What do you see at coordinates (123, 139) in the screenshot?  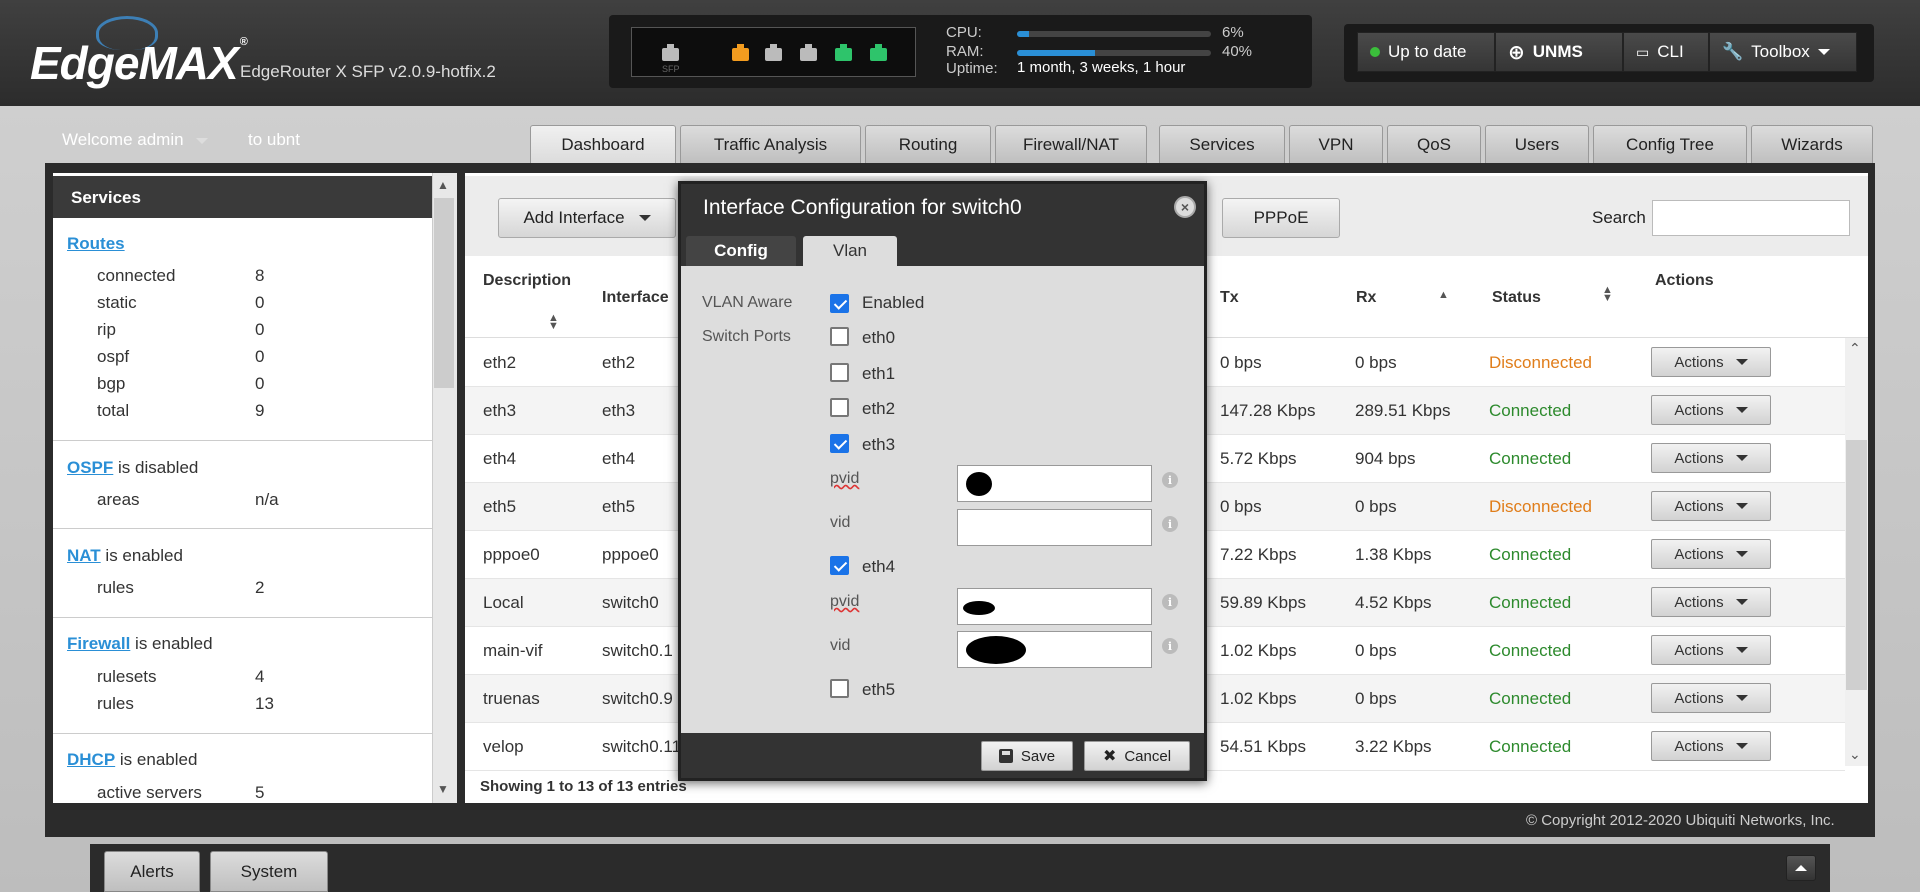 I see `welcome-text: Welcome admin` at bounding box center [123, 139].